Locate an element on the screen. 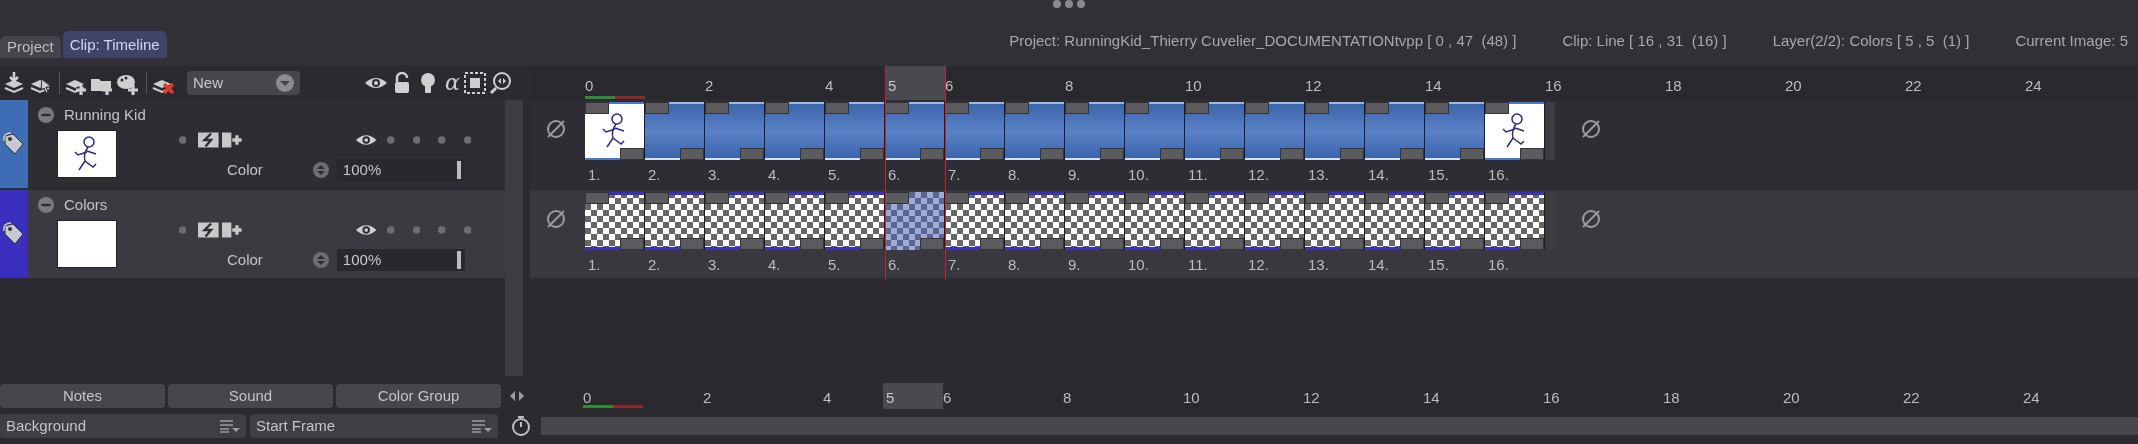  frame-number: 8. is located at coordinates (1014, 265).